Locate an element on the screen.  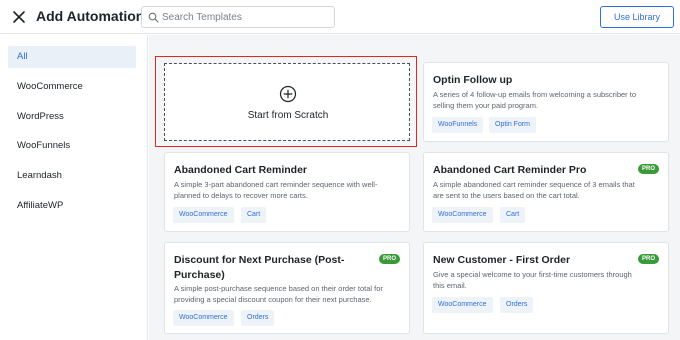
search-input is located at coordinates (246, 17).